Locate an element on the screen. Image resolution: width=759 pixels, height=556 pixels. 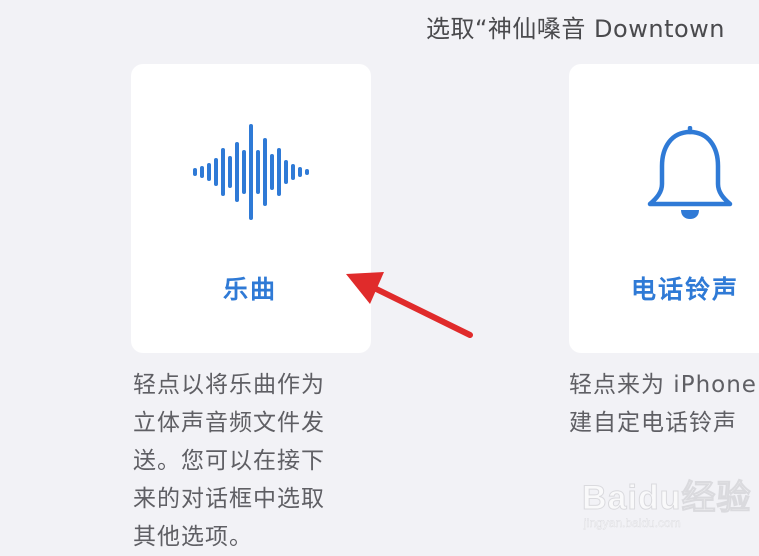
ringtone-option-label: 电话铃声 is located at coordinates (685, 289).